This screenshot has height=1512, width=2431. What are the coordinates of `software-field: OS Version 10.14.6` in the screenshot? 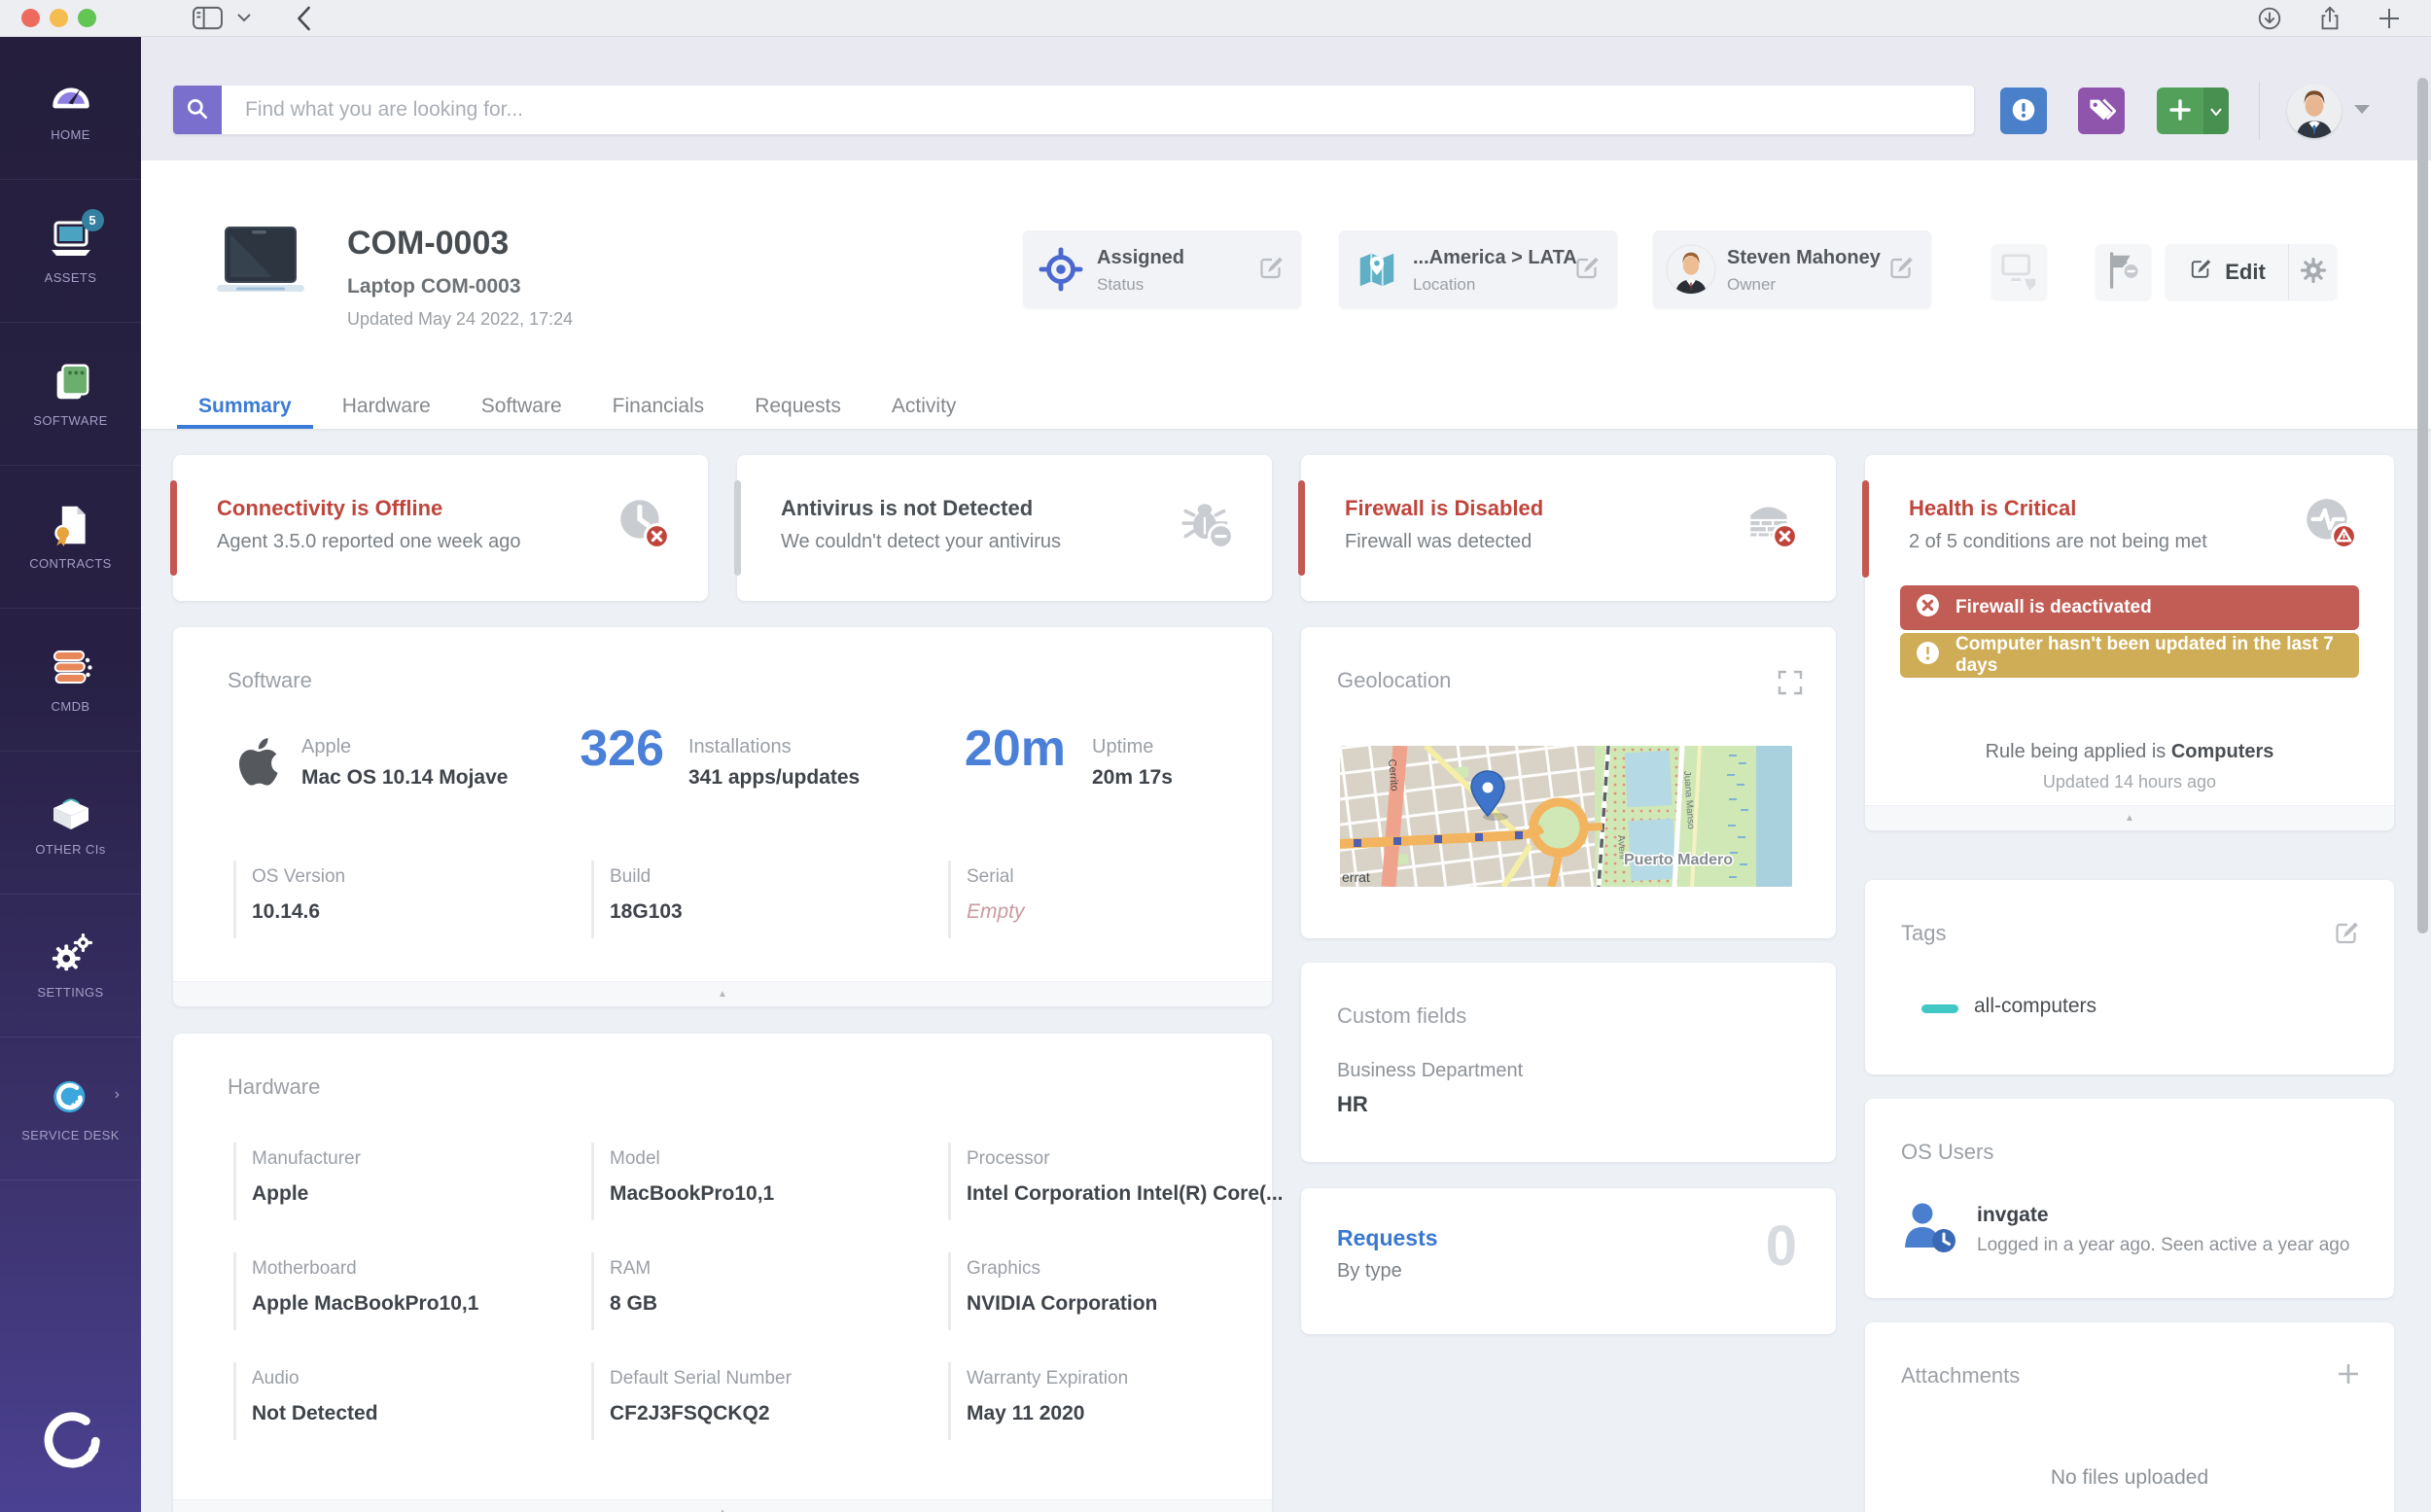 It's located at (398, 899).